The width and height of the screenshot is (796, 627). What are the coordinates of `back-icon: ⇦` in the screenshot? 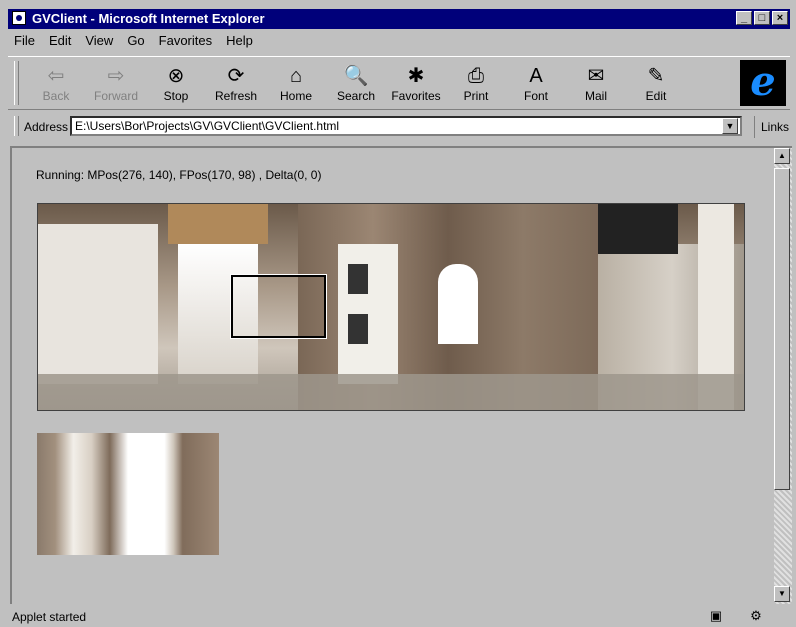 It's located at (56, 76).